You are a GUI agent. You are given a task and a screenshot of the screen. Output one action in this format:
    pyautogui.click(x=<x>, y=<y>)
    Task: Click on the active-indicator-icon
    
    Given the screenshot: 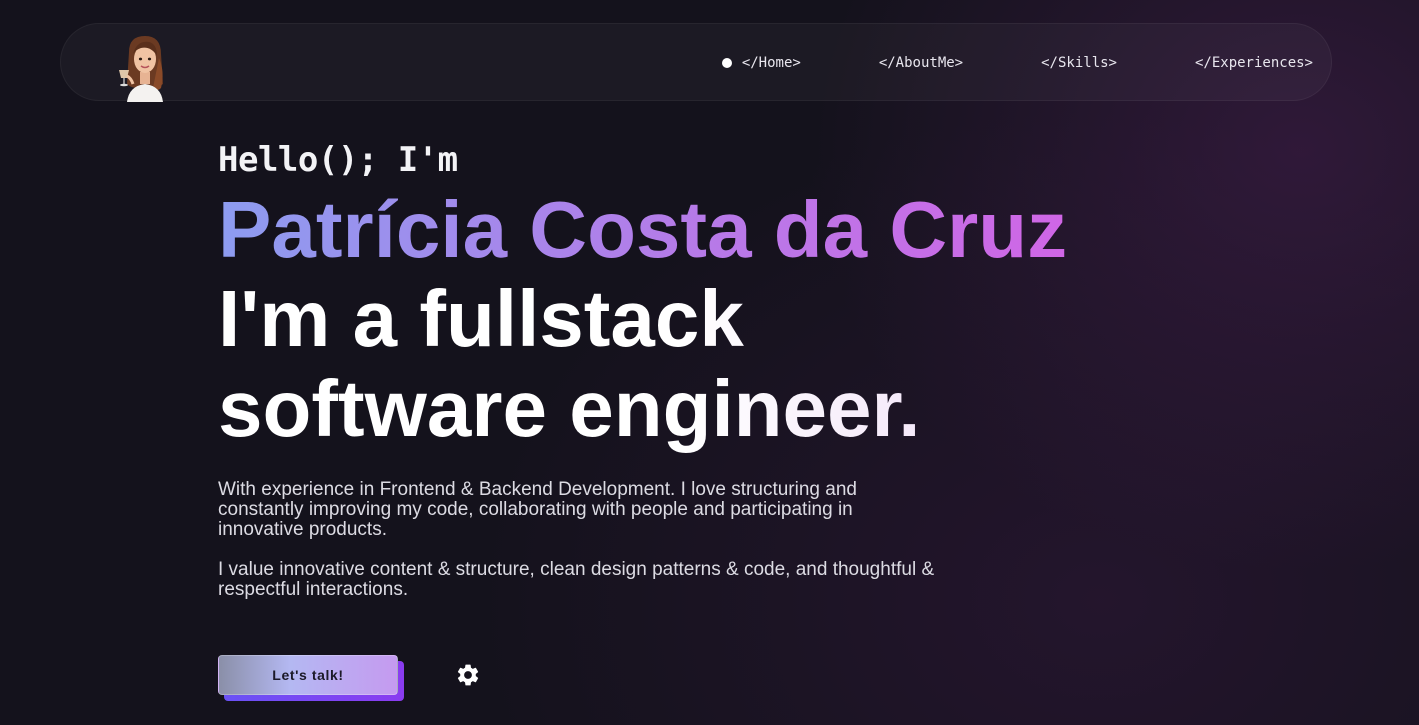 What is the action you would take?
    pyautogui.click(x=726, y=63)
    